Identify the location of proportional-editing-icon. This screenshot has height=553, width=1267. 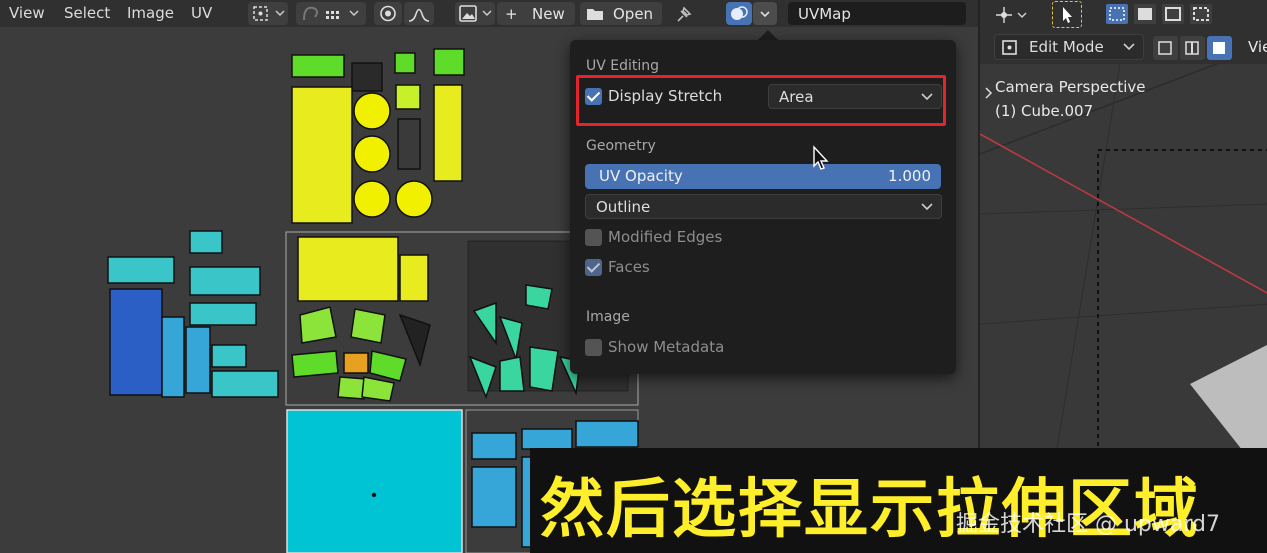
(388, 13).